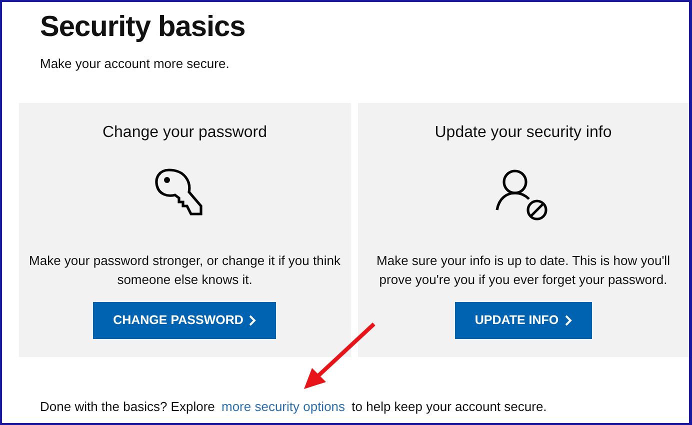 This screenshot has height=425, width=692. Describe the element at coordinates (185, 132) in the screenshot. I see `card-title: Change your password` at that location.